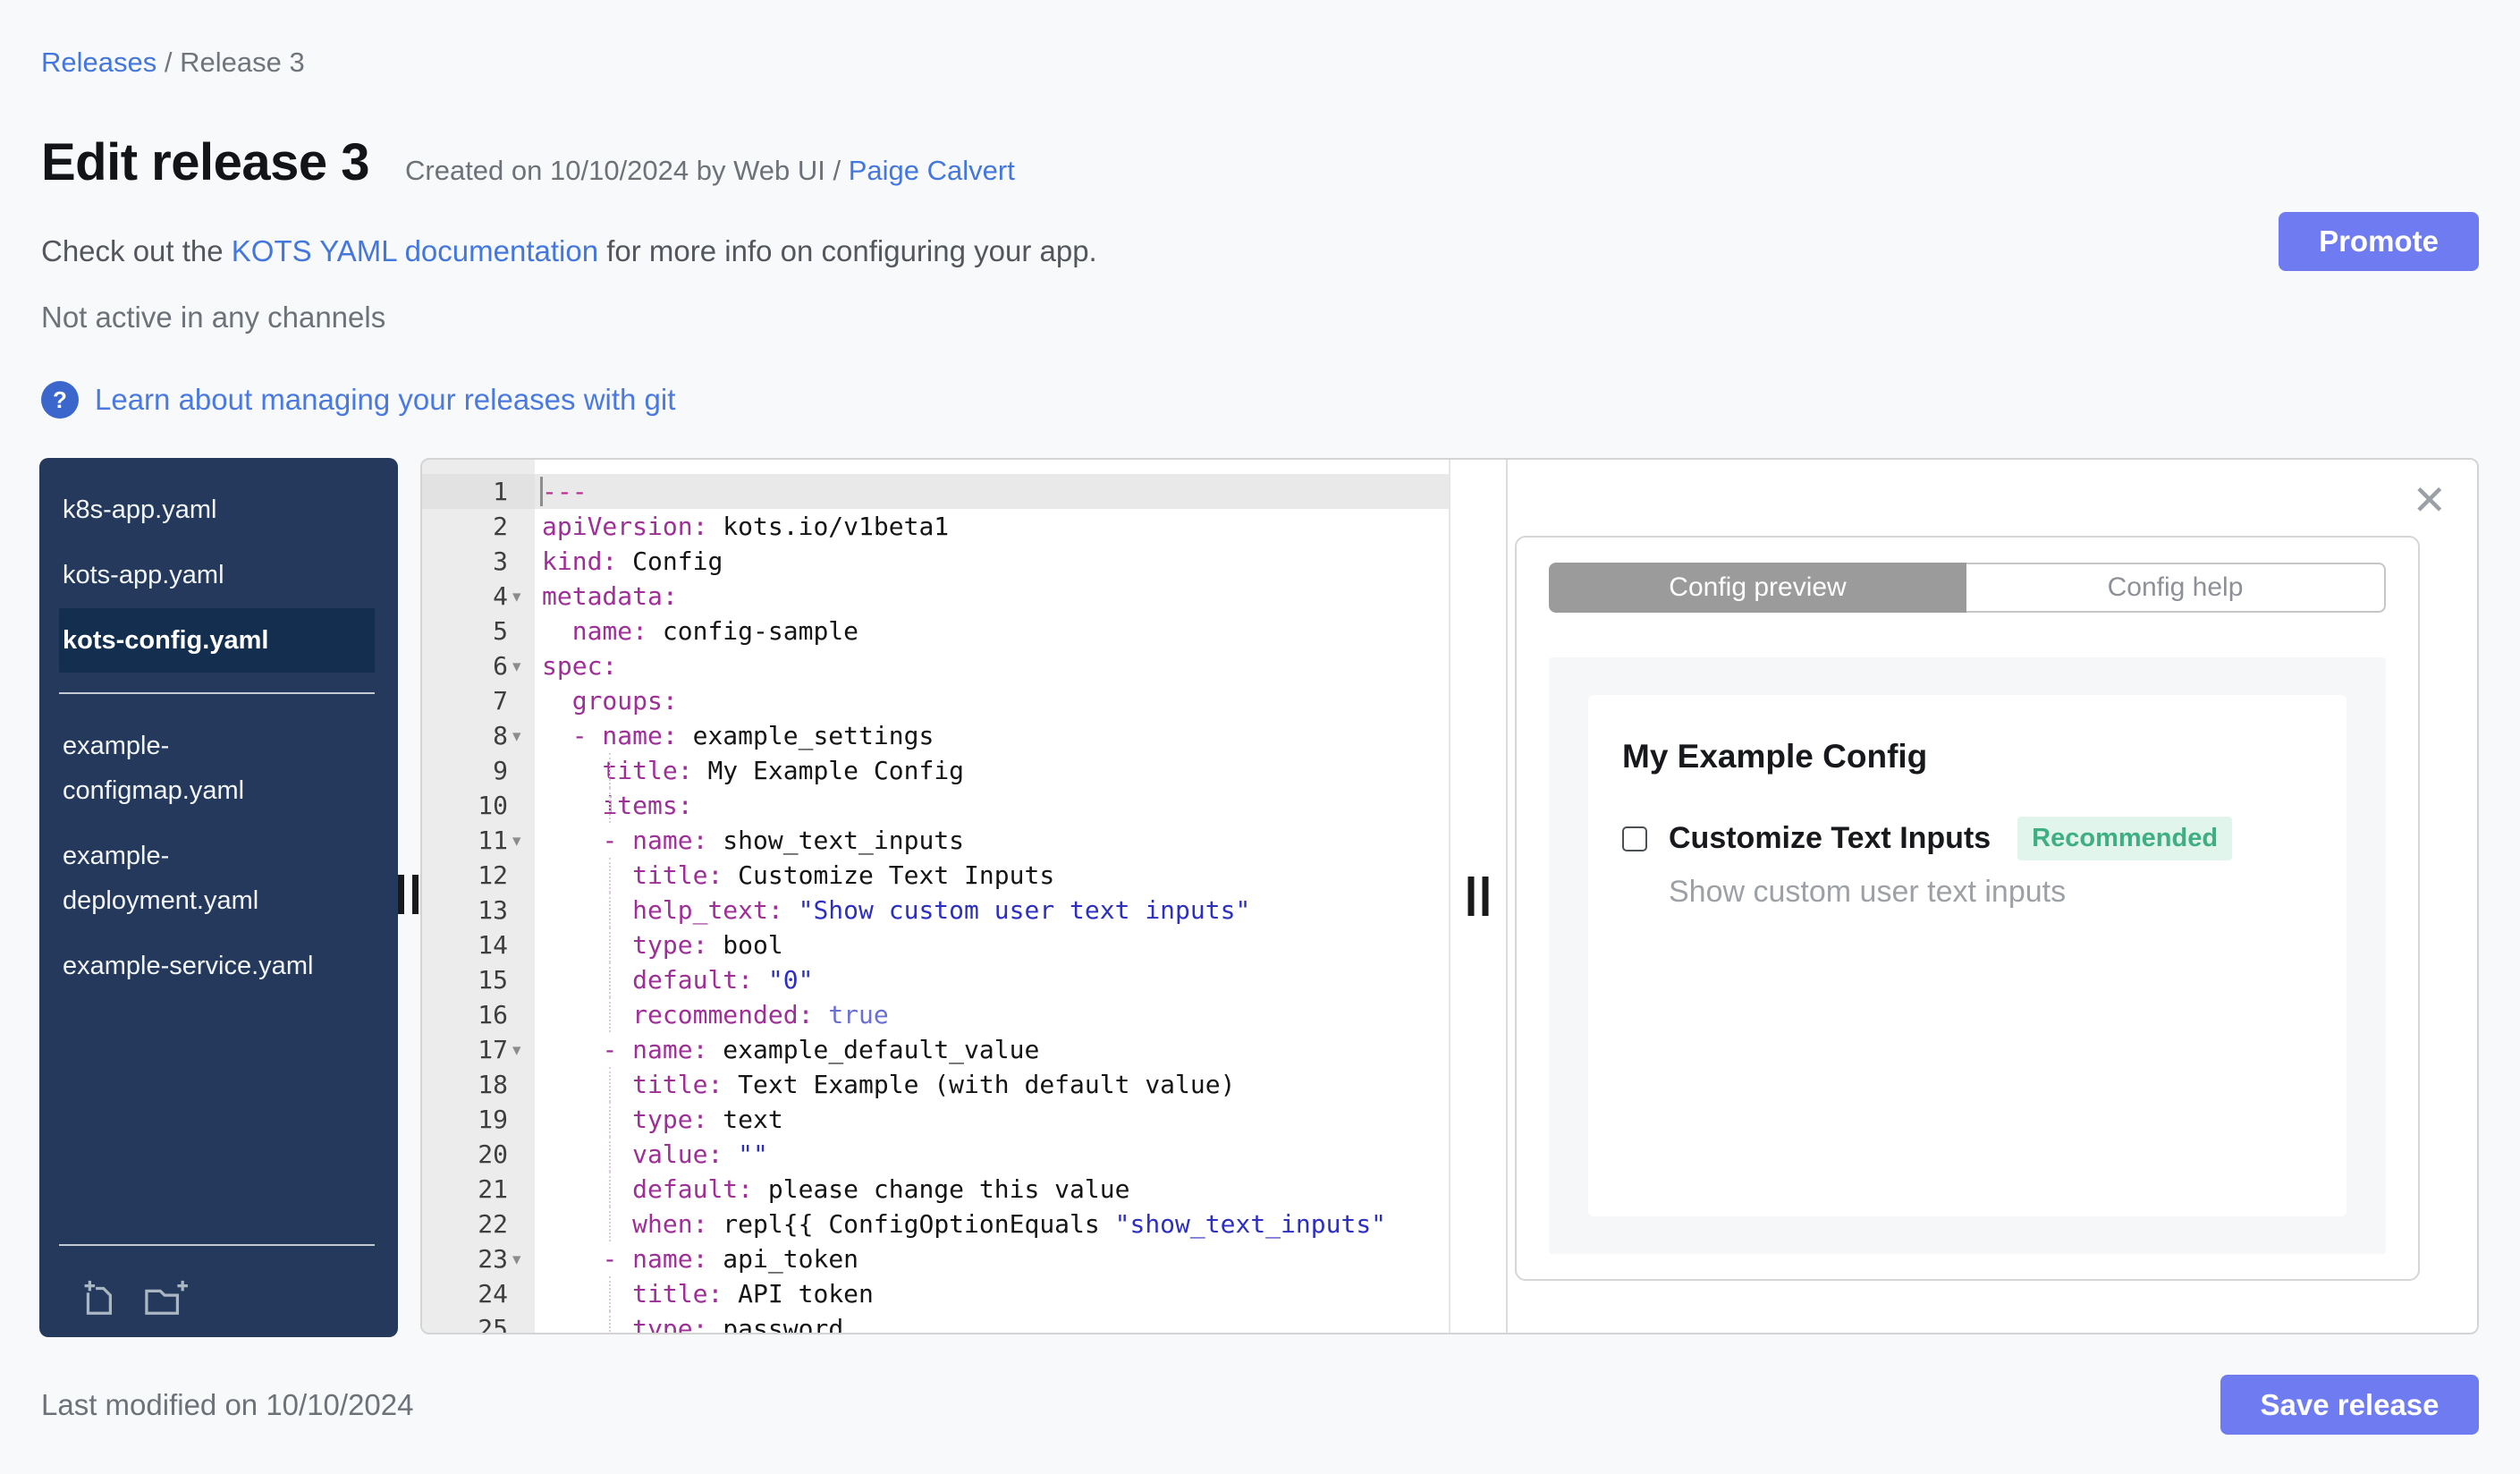 Image resolution: width=2520 pixels, height=1474 pixels. I want to click on code-token: ---, so click(565, 491).